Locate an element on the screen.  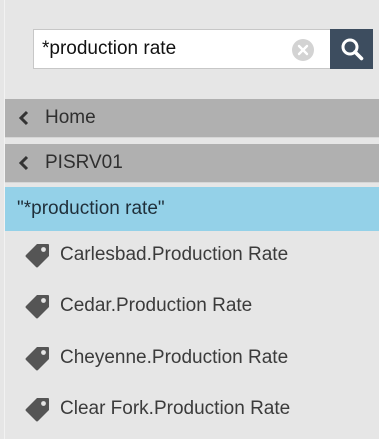
list-item-label: Clear Fork.Production Rate is located at coordinates (175, 408).